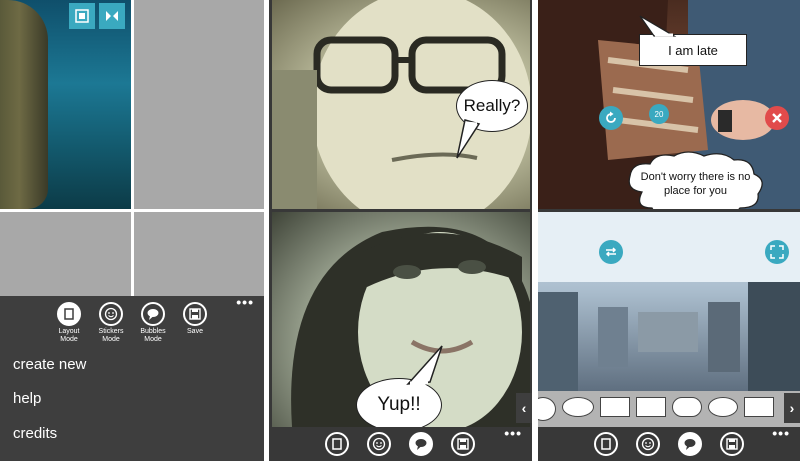 This screenshot has height=461, width=800. I want to click on toggle-sticker-strip-button: ›, so click(792, 408).